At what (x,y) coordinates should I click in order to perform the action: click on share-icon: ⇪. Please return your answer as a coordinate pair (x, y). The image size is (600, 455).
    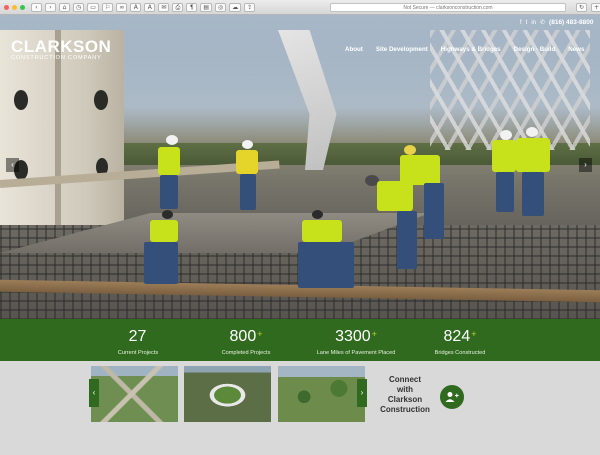
    Looking at the image, I should click on (250, 7).